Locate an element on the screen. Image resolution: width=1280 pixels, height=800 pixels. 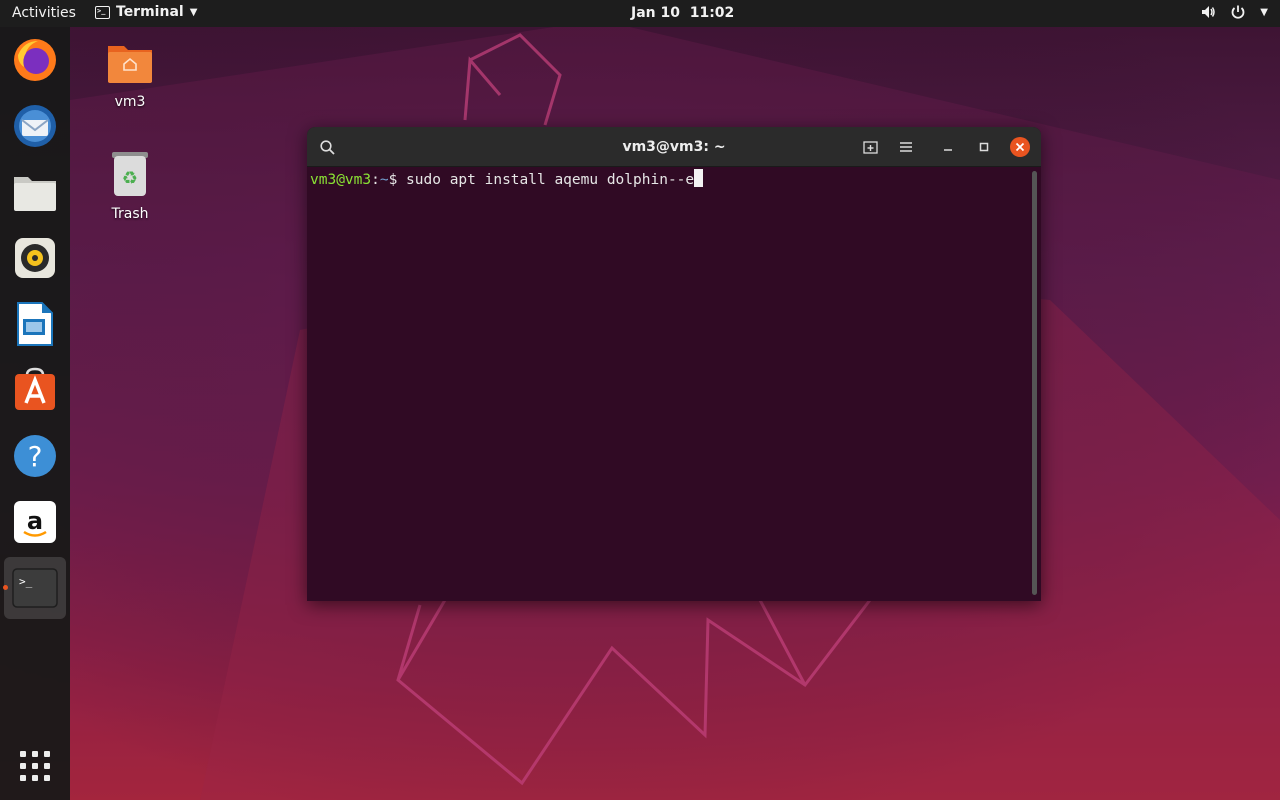
dock-item-amazon: a is located at coordinates (35, 522).